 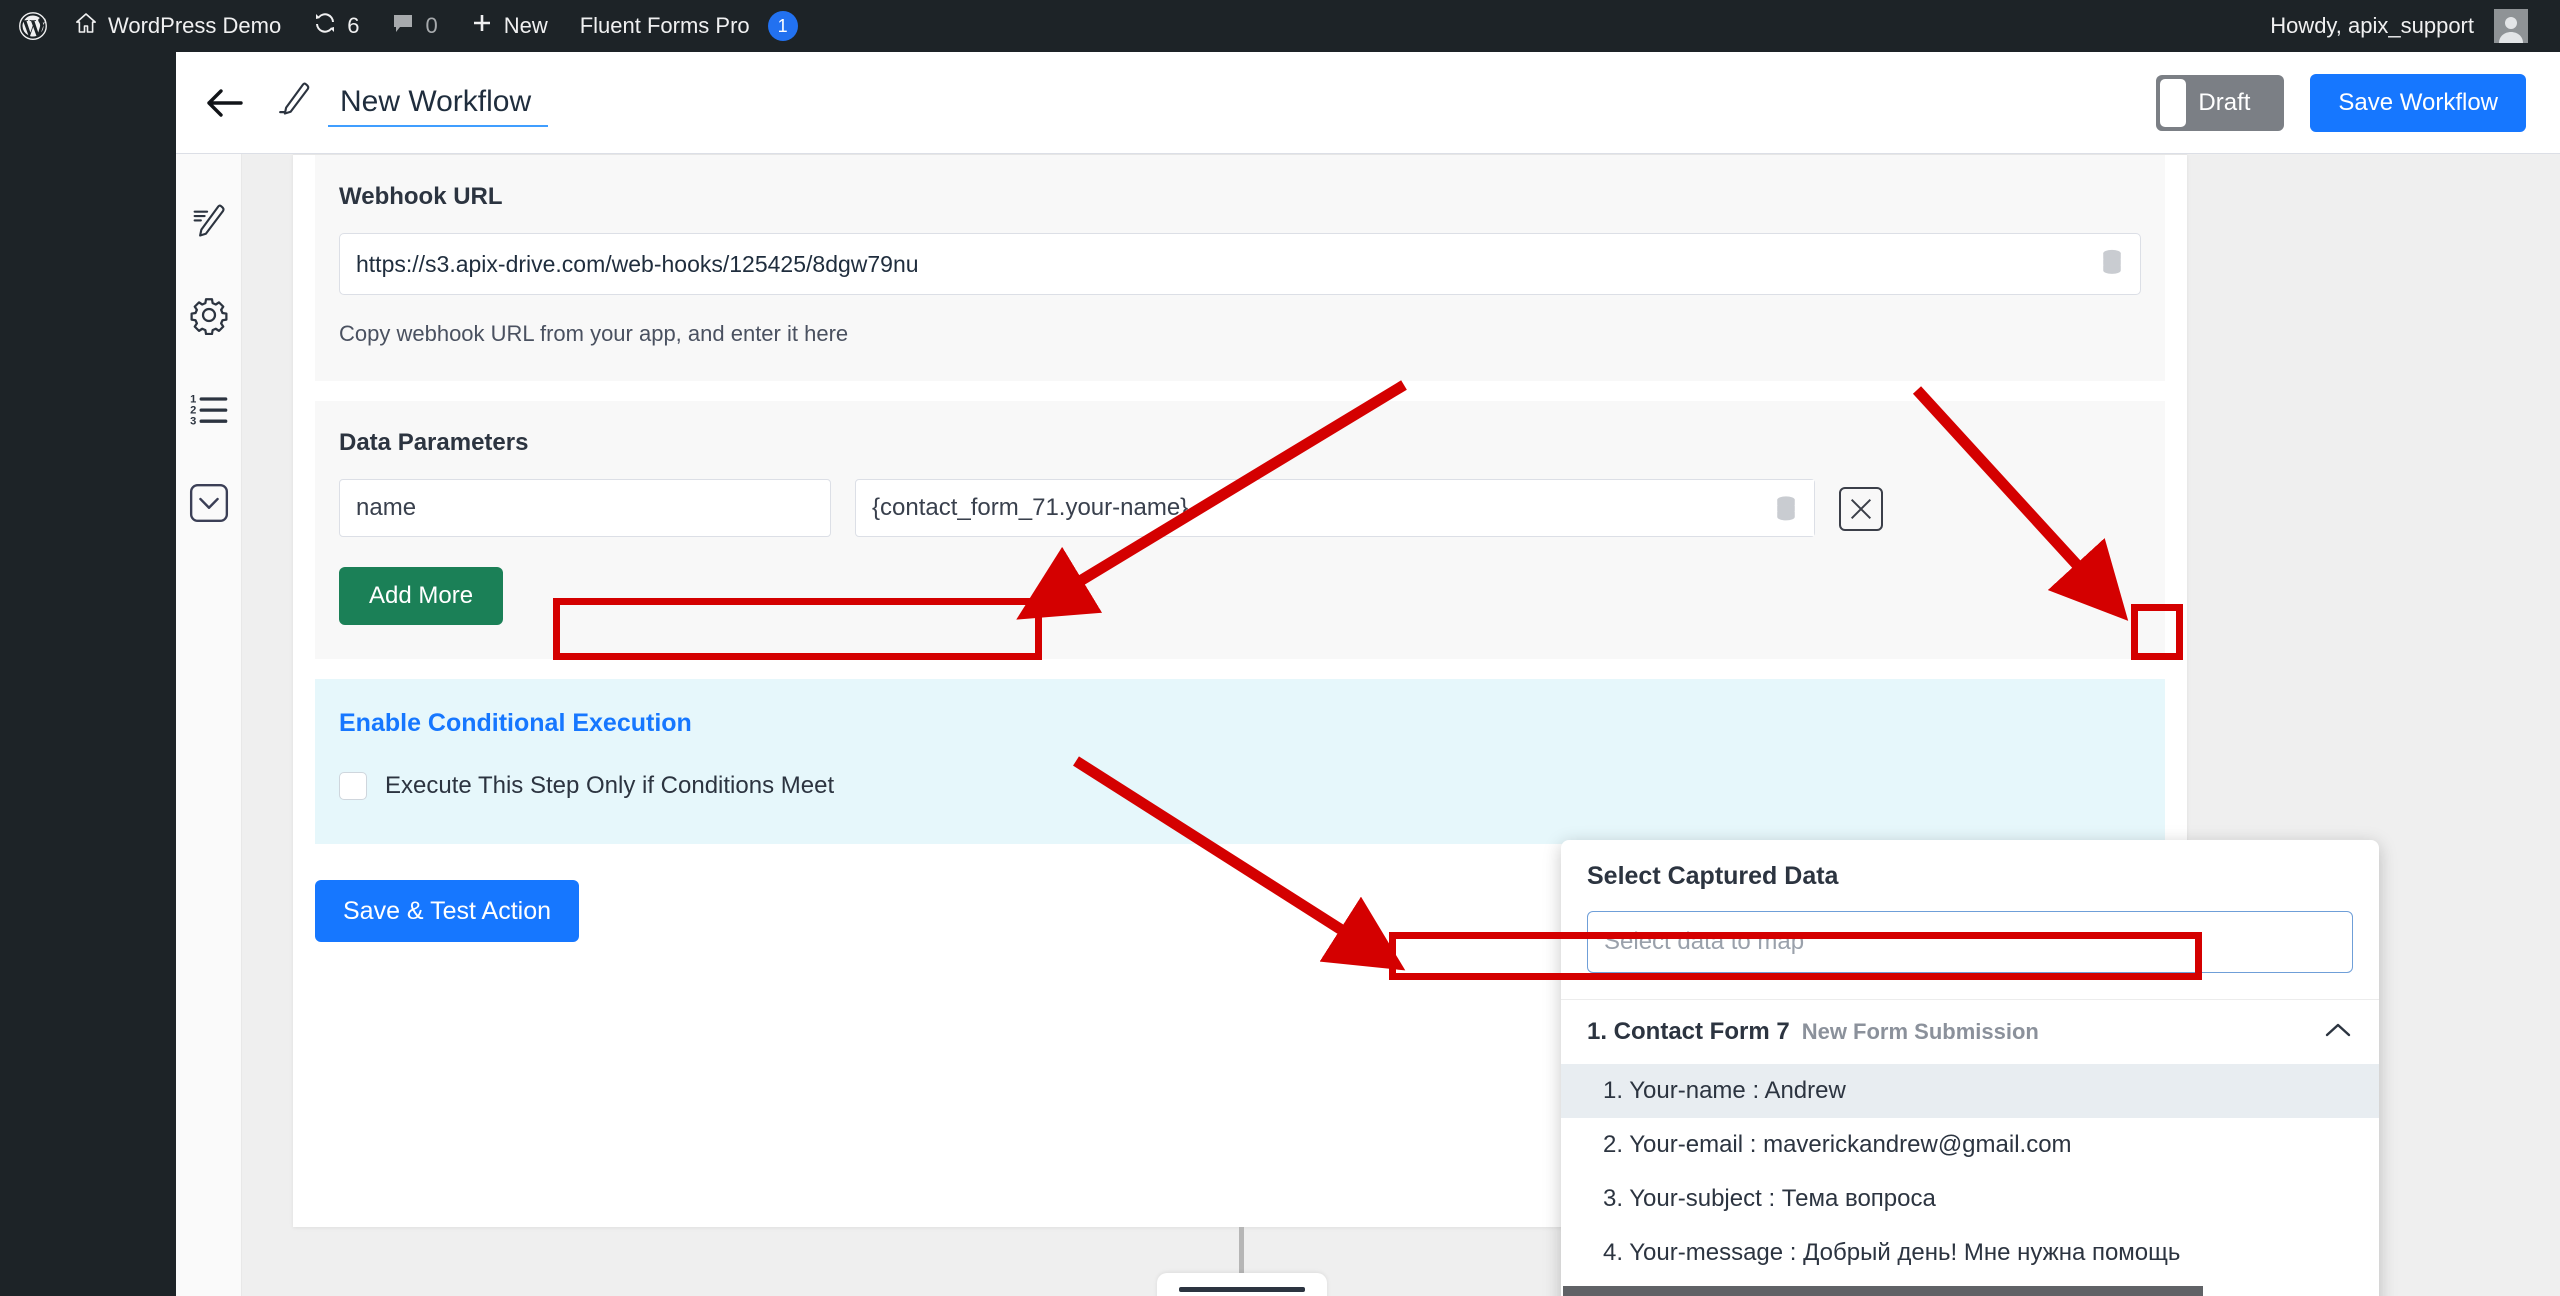 I want to click on captured-data-group-name: 1. Contact Form 7, so click(x=1688, y=1031).